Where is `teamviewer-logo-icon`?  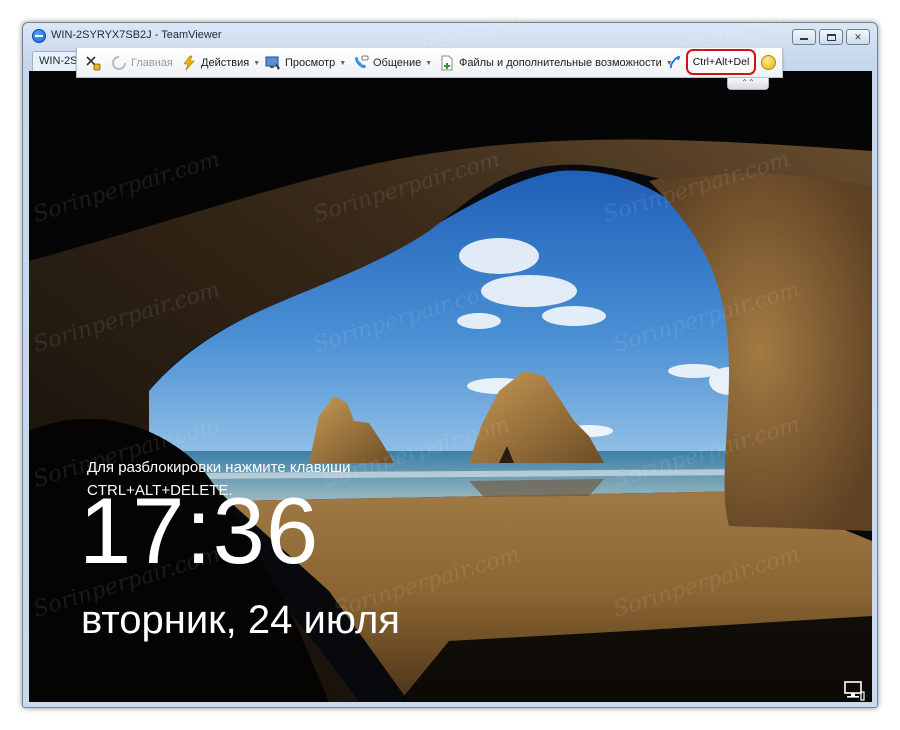
teamviewer-logo-icon is located at coordinates (39, 36).